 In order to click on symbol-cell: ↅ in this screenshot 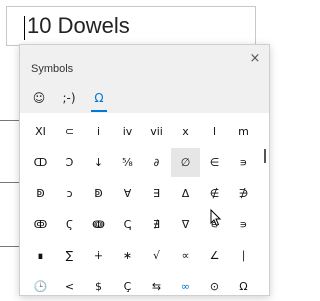, I will do `click(127, 224)`.